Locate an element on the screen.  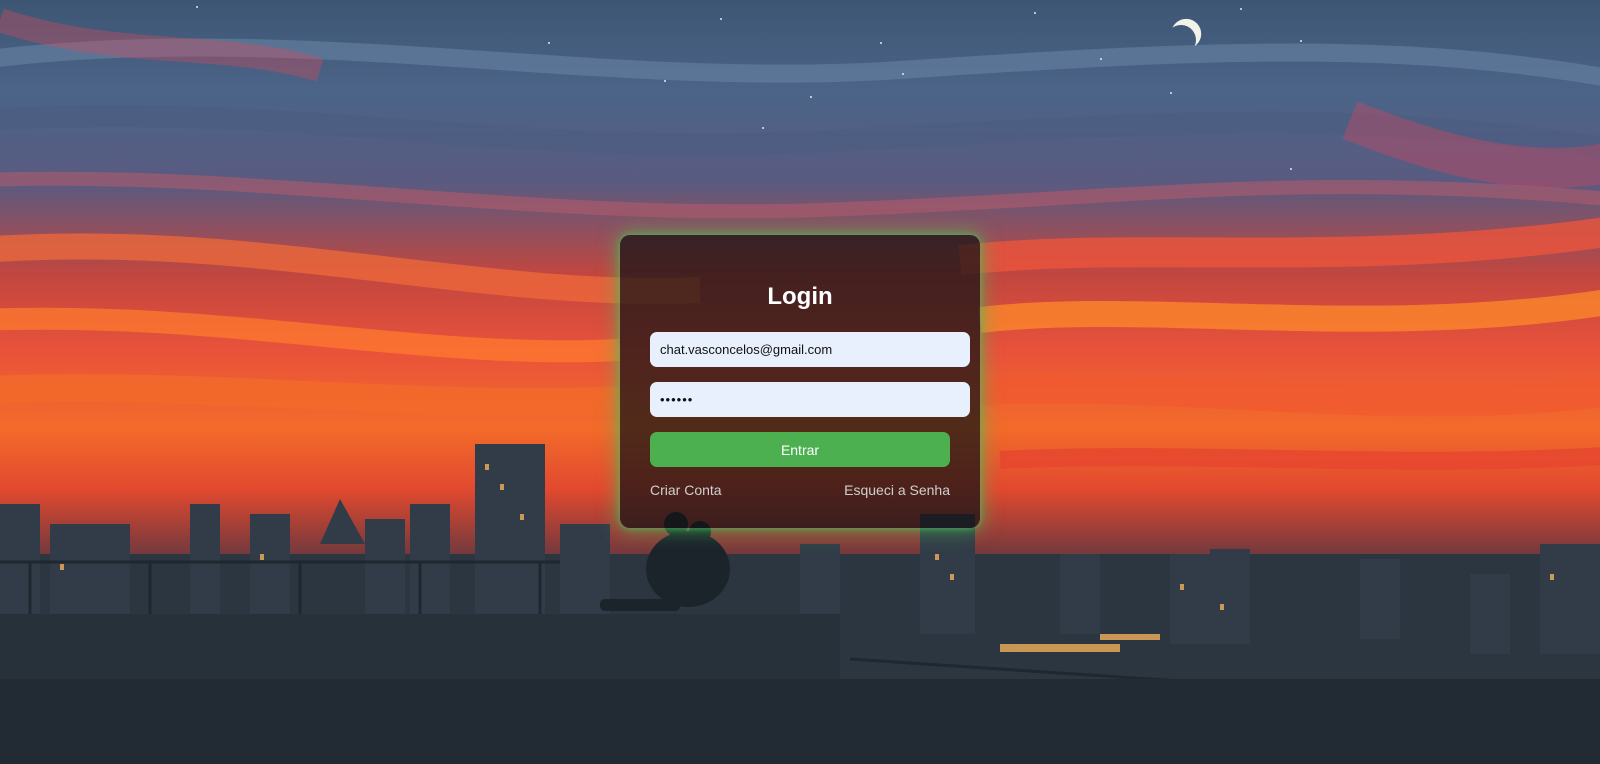
login-card: Login Entrar Criar Conta Esqueci a Senha is located at coordinates (800, 381).